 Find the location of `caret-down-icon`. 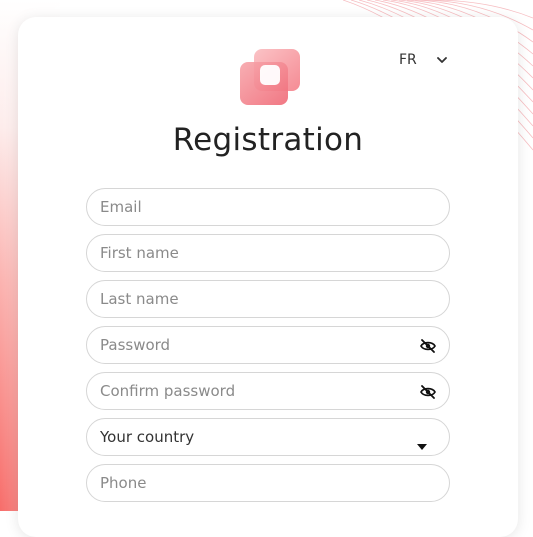

caret-down-icon is located at coordinates (422, 444).